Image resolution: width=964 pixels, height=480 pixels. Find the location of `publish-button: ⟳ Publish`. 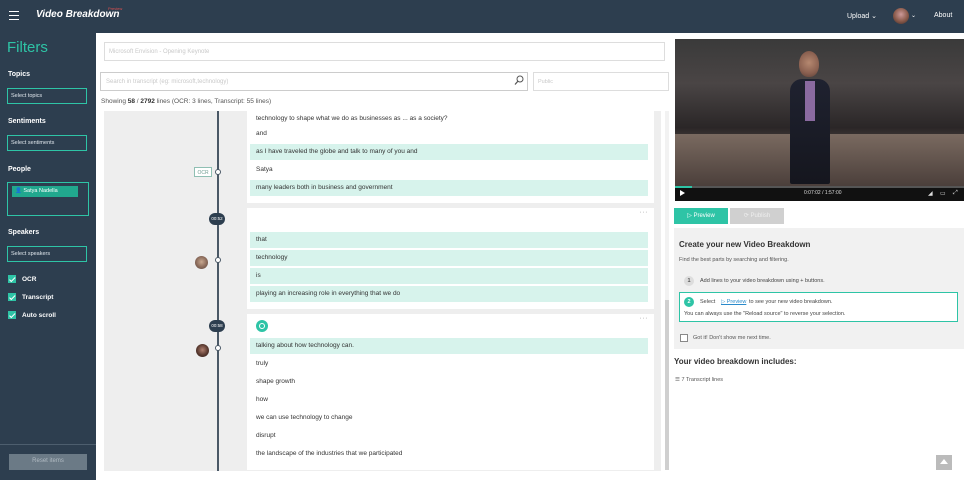

publish-button: ⟳ Publish is located at coordinates (757, 216).